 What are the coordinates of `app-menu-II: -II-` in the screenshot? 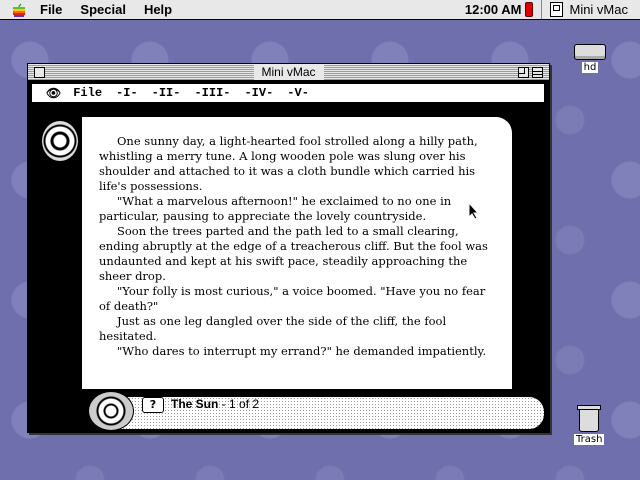 It's located at (166, 93).